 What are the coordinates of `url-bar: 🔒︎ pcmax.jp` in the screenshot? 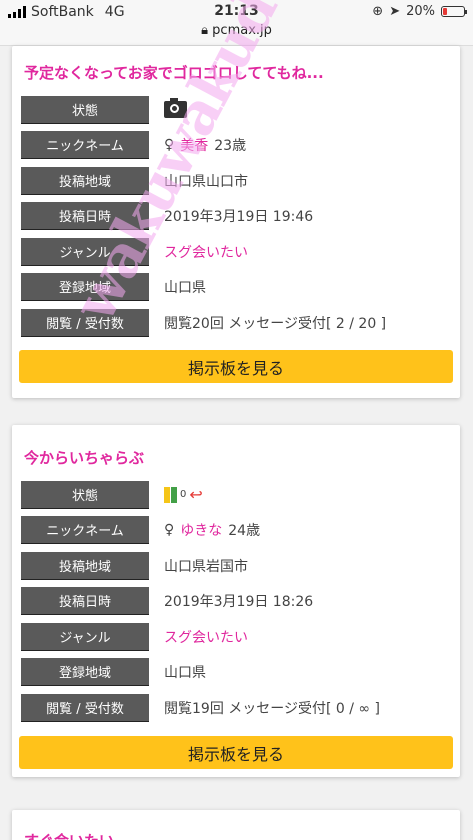 It's located at (236, 30).